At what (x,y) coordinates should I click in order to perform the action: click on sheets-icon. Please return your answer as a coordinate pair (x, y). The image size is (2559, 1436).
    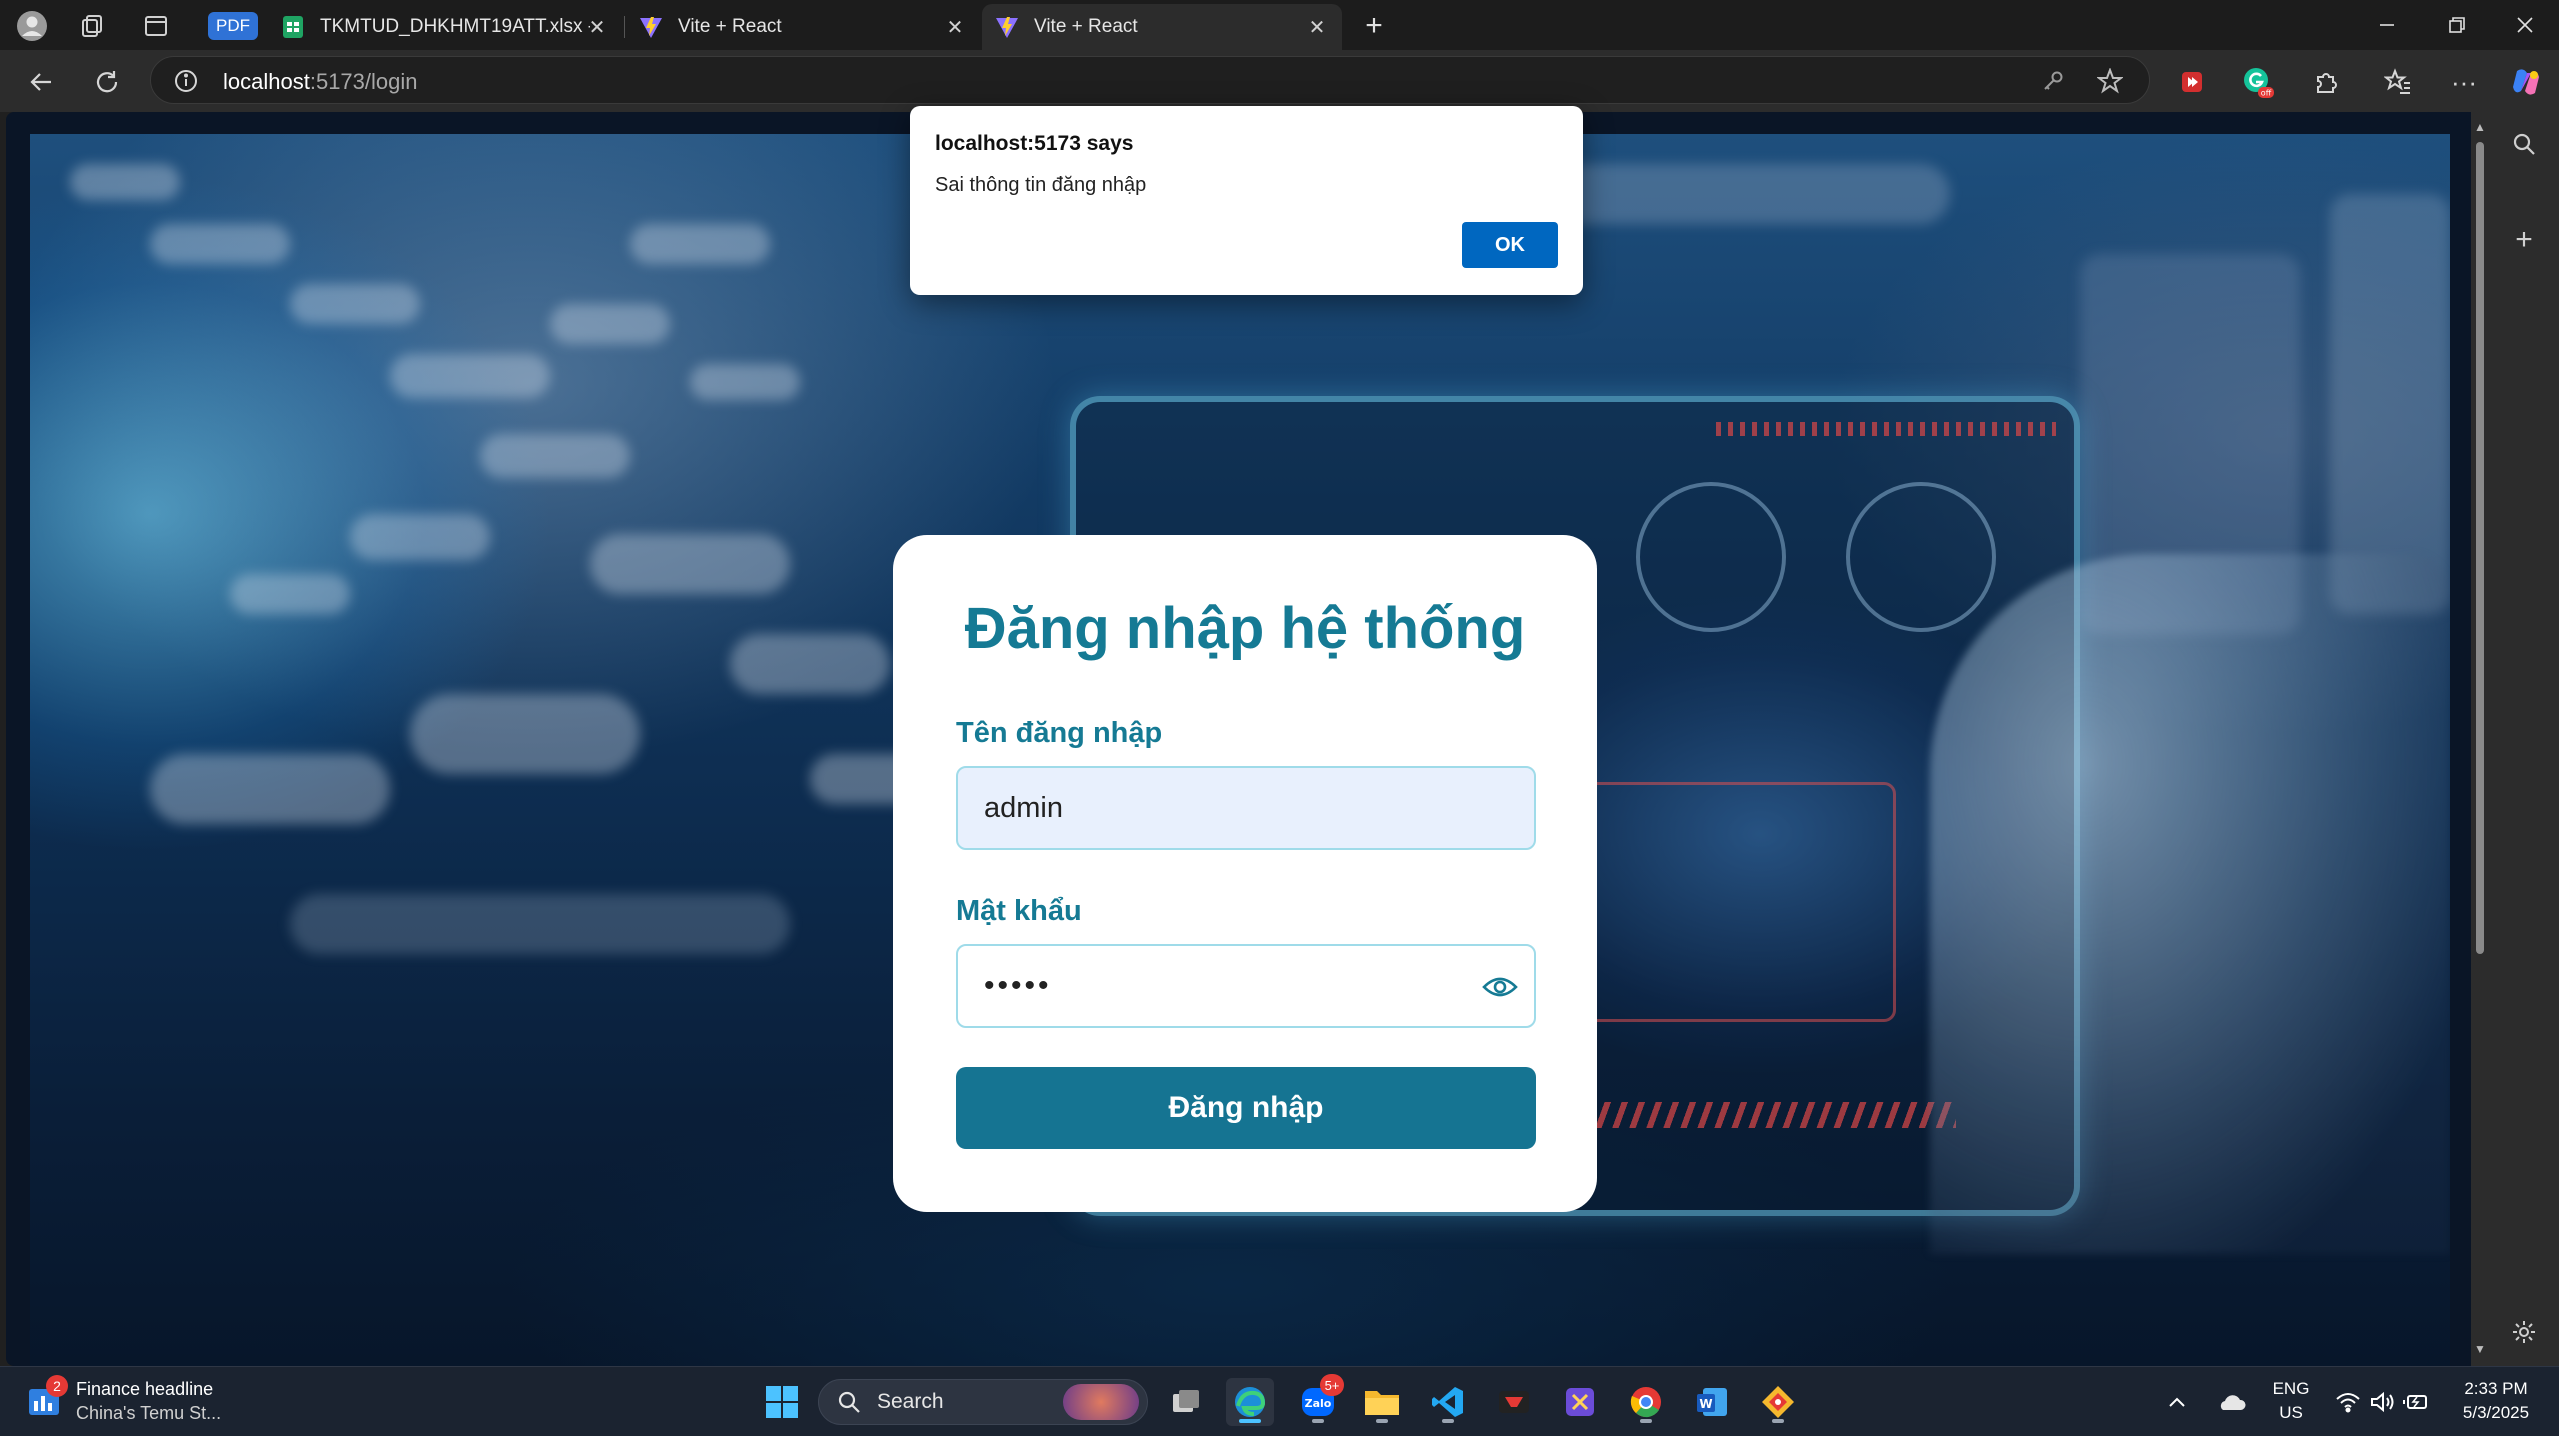
    Looking at the image, I should click on (293, 27).